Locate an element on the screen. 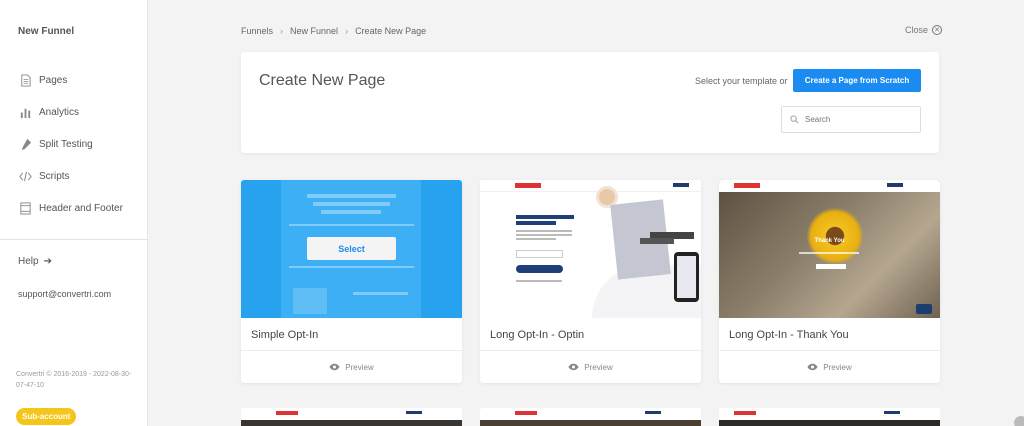 The image size is (1024, 426). breadcrumb: Funnels › New Funnel › Create New Page is located at coordinates (333, 31).